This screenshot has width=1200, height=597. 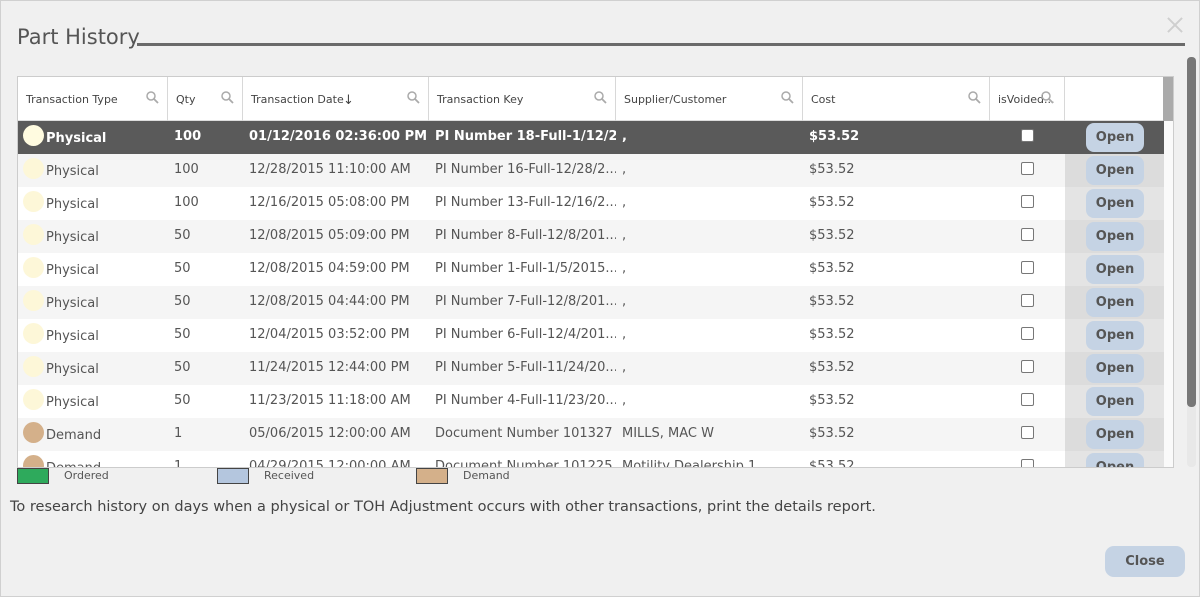 What do you see at coordinates (316, 477) in the screenshot?
I see `legend-item-received: Received` at bounding box center [316, 477].